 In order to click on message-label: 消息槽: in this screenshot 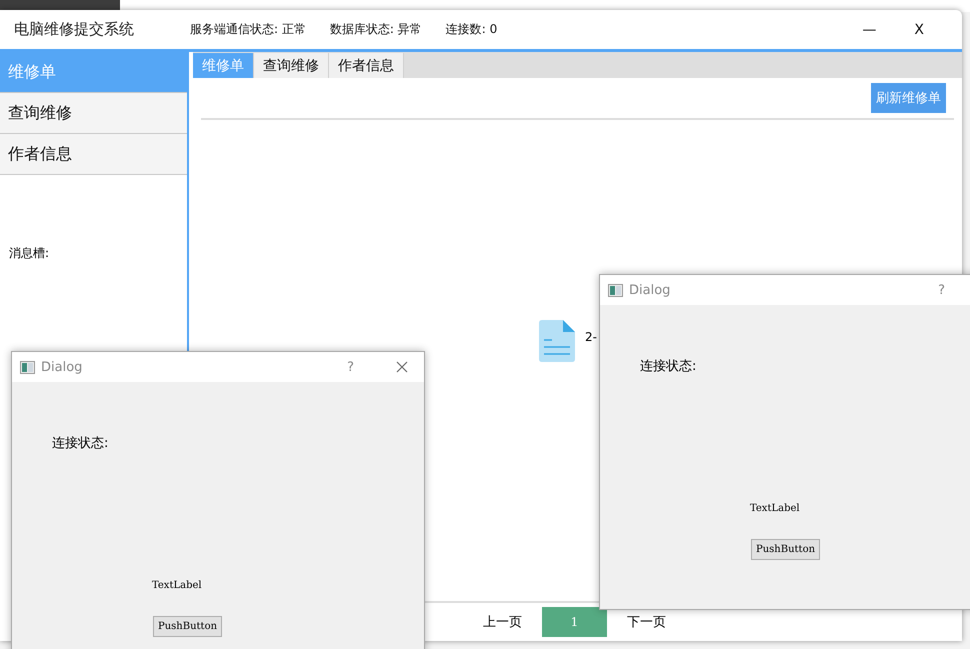, I will do `click(29, 253)`.